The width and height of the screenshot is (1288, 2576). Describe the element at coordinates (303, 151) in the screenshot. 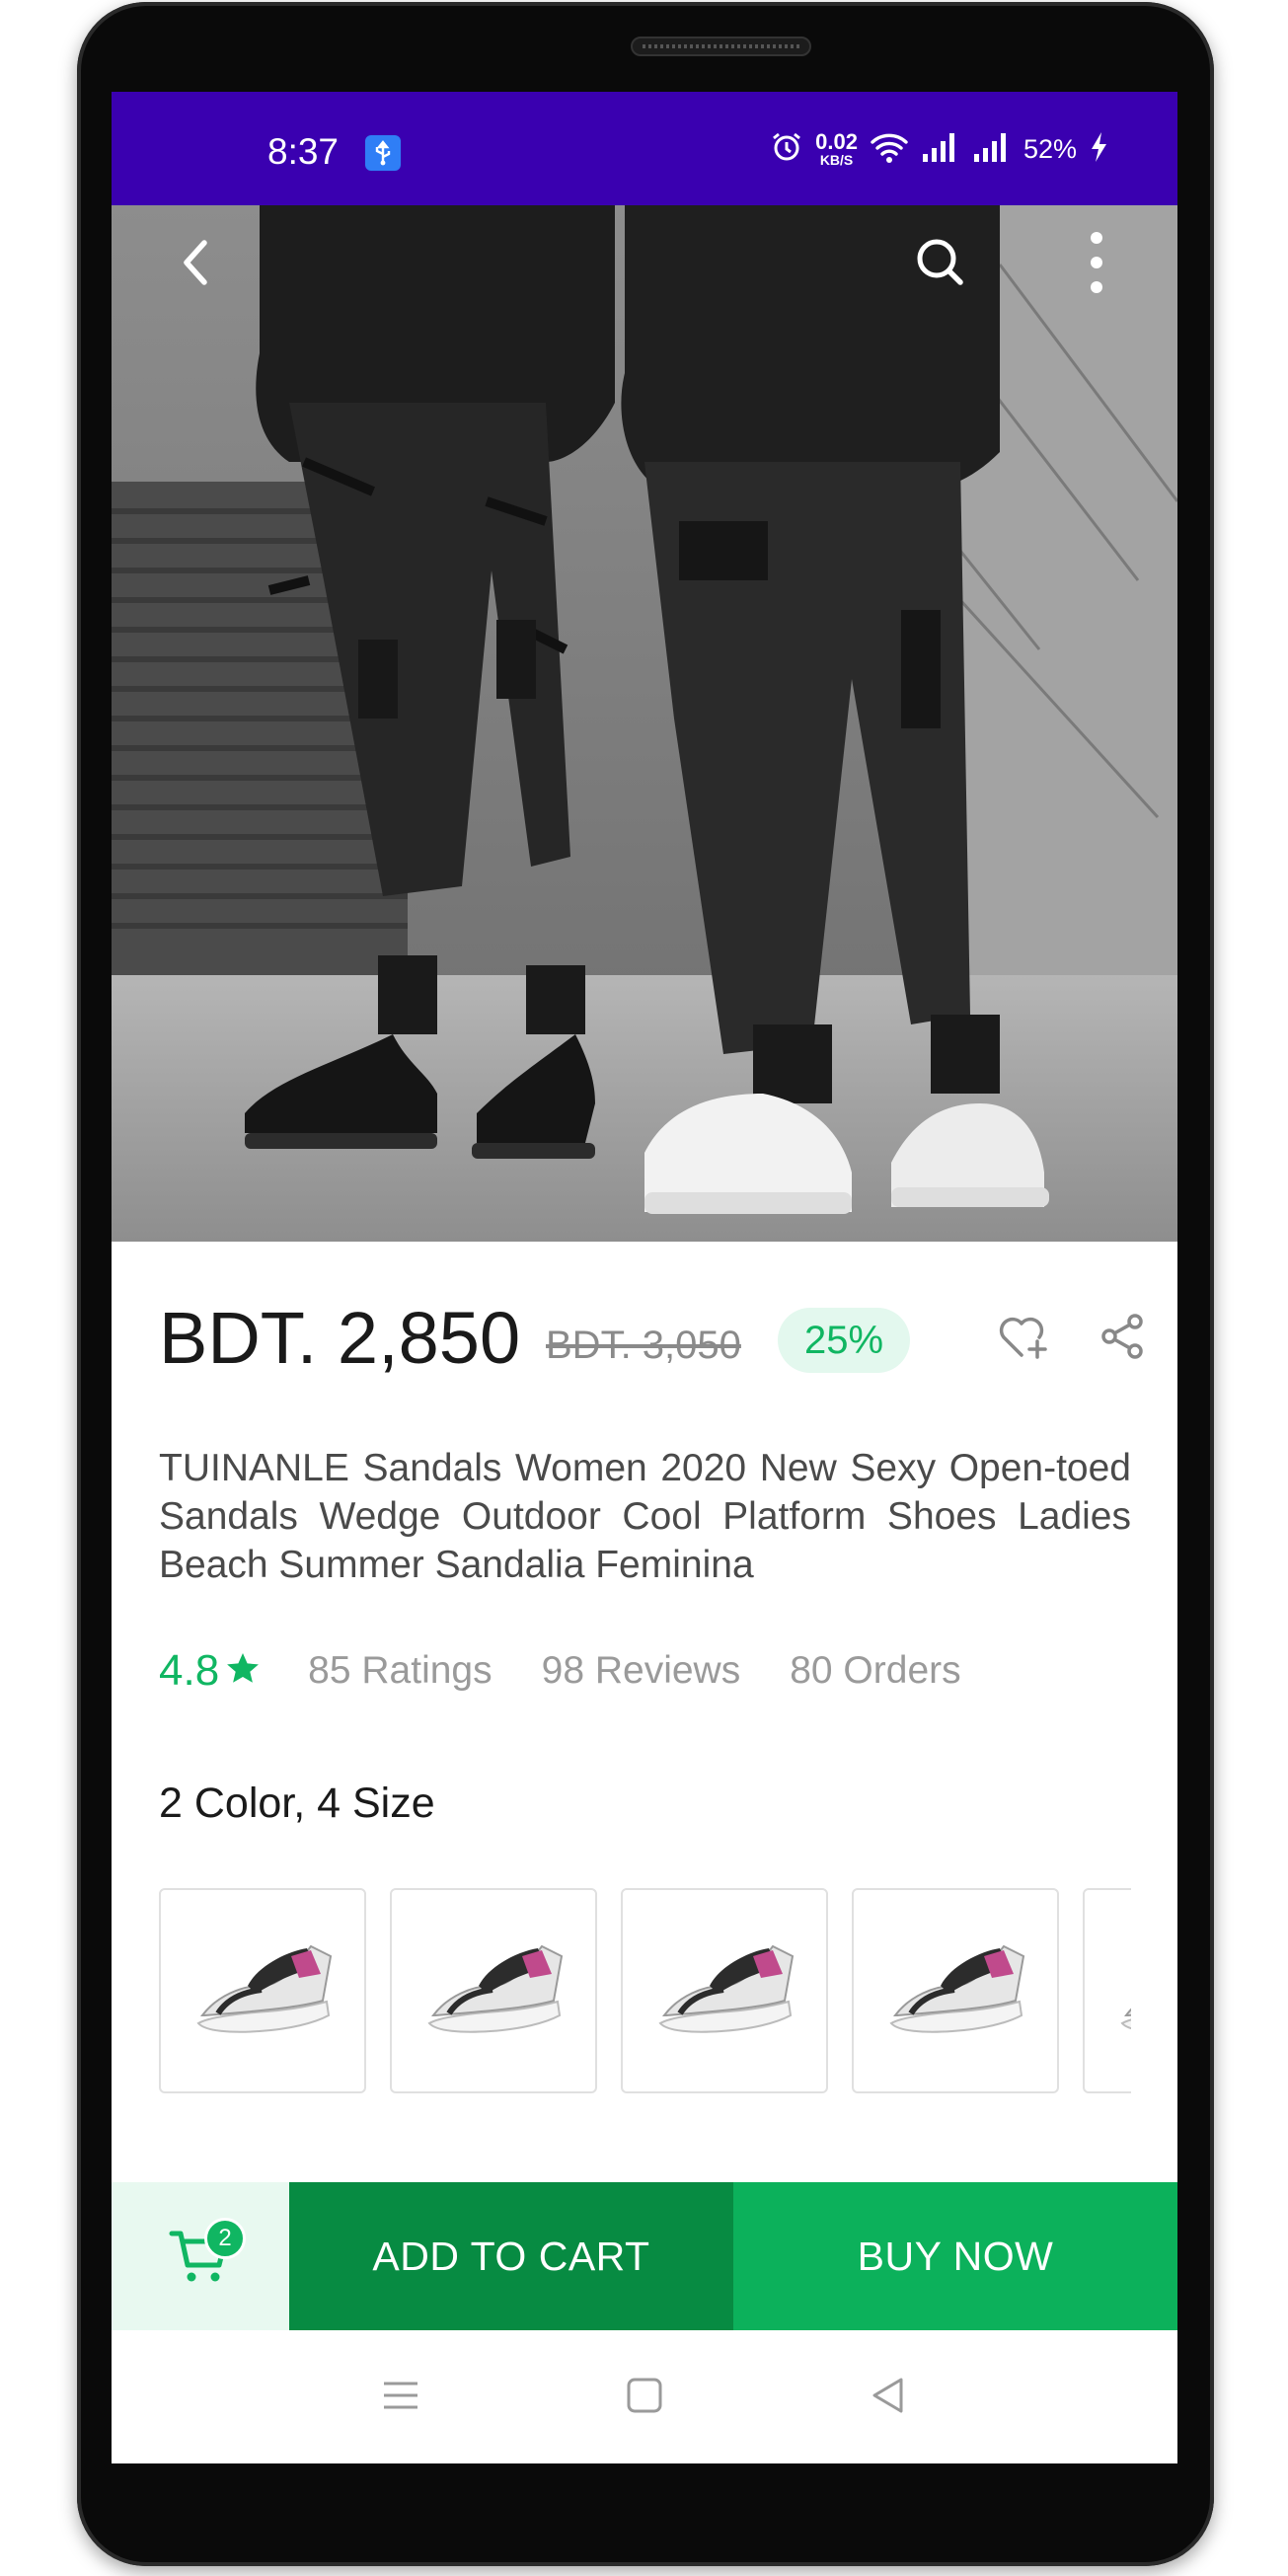

I see `status-time: 8:37` at that location.